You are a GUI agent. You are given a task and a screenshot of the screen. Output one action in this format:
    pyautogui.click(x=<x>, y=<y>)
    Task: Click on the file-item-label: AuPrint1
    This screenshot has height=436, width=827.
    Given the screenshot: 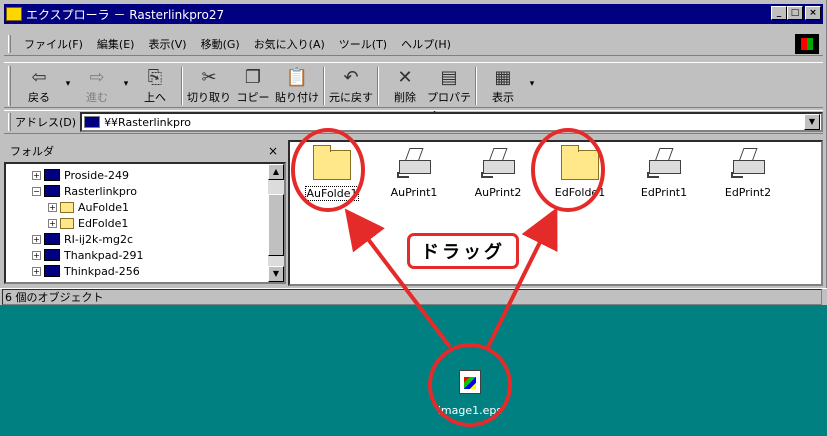 What is the action you would take?
    pyautogui.click(x=414, y=192)
    